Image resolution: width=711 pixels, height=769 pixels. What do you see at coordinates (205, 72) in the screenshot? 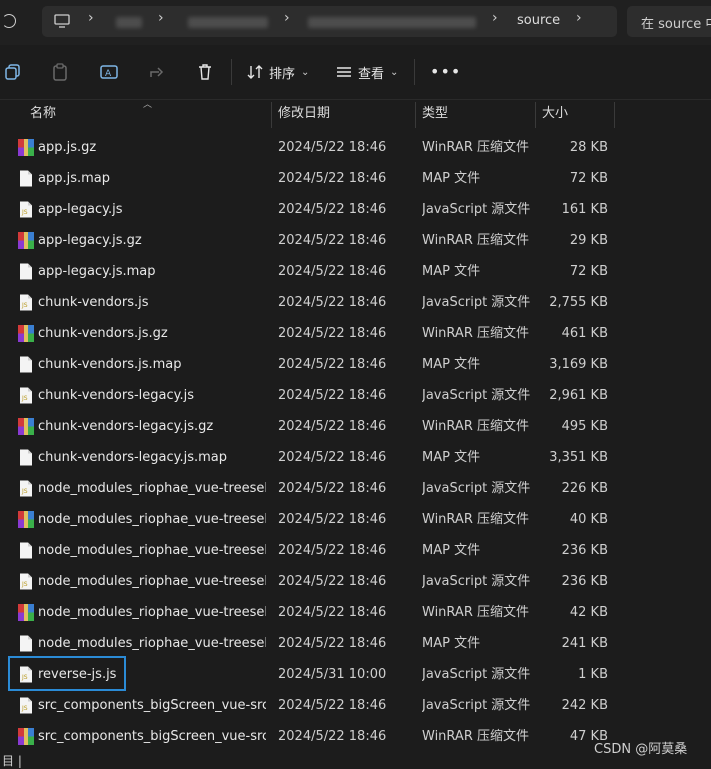
I see `delete-icon` at bounding box center [205, 72].